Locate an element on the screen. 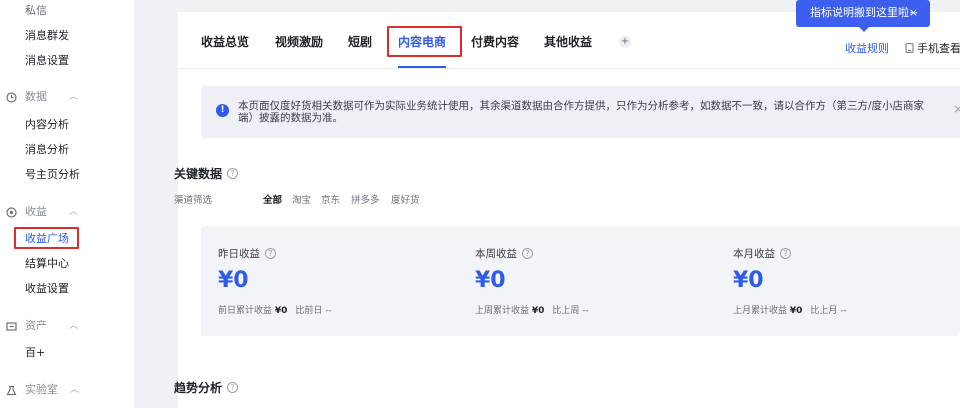  card-label: 昨日收益? is located at coordinates (247, 253).